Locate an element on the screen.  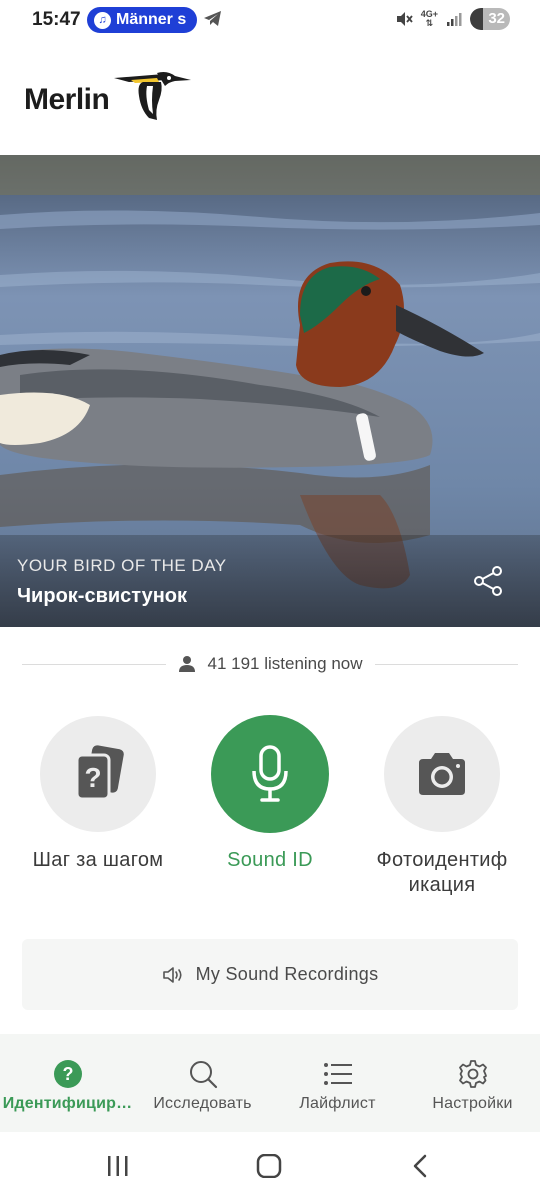
camera-icon is located at coordinates (442, 774).